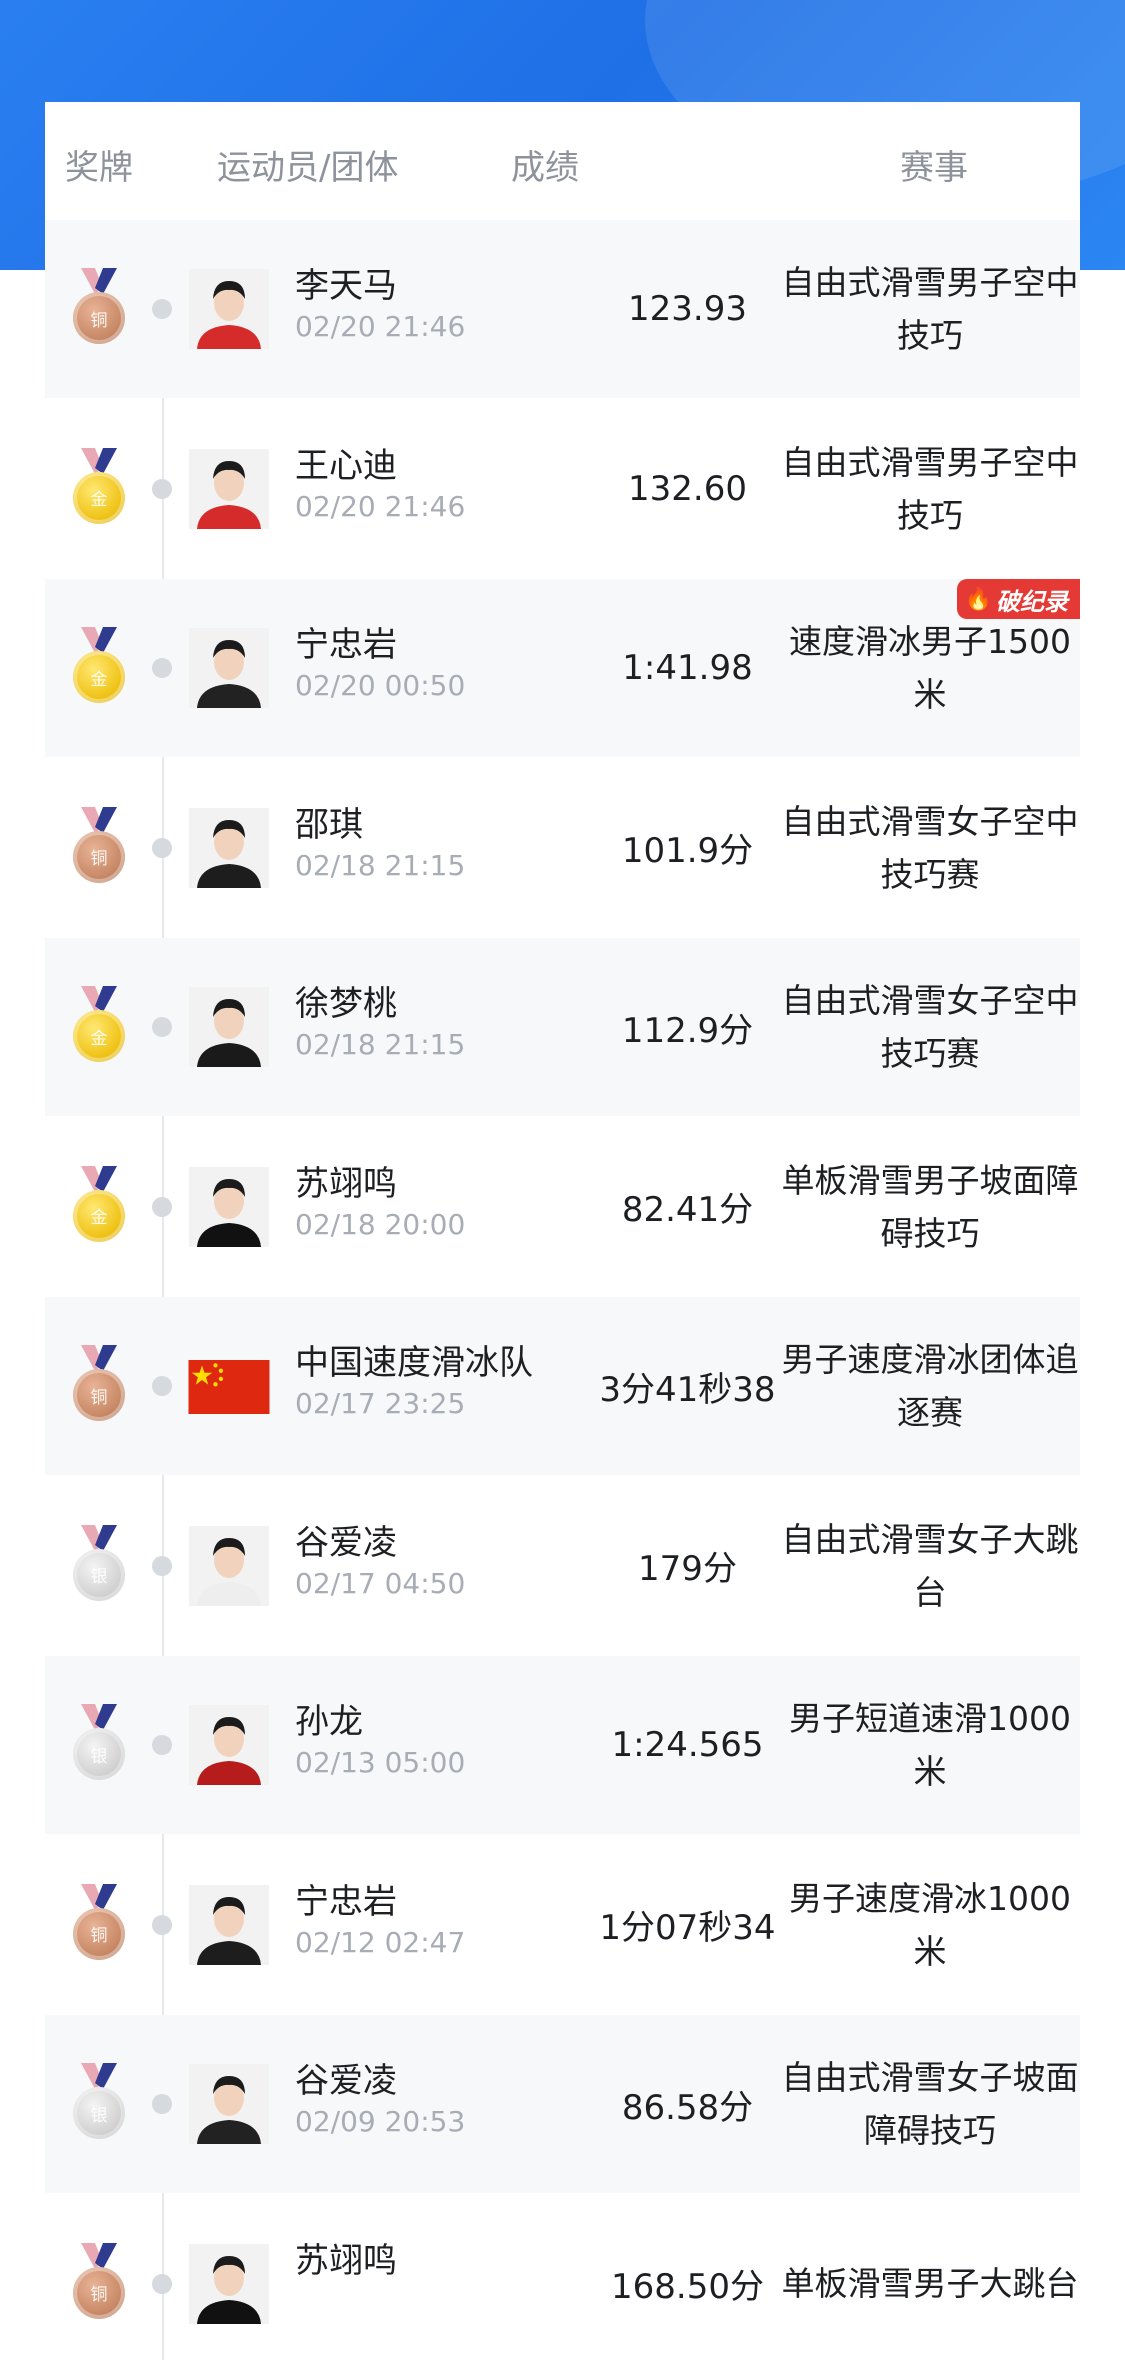 This screenshot has width=1125, height=2360. Describe the element at coordinates (562, 2104) in the screenshot. I see `medal-row: 银 谷爱凌 02/09 20:53 86.58分 自由式滑雪女子坡面障碍技巧` at that location.